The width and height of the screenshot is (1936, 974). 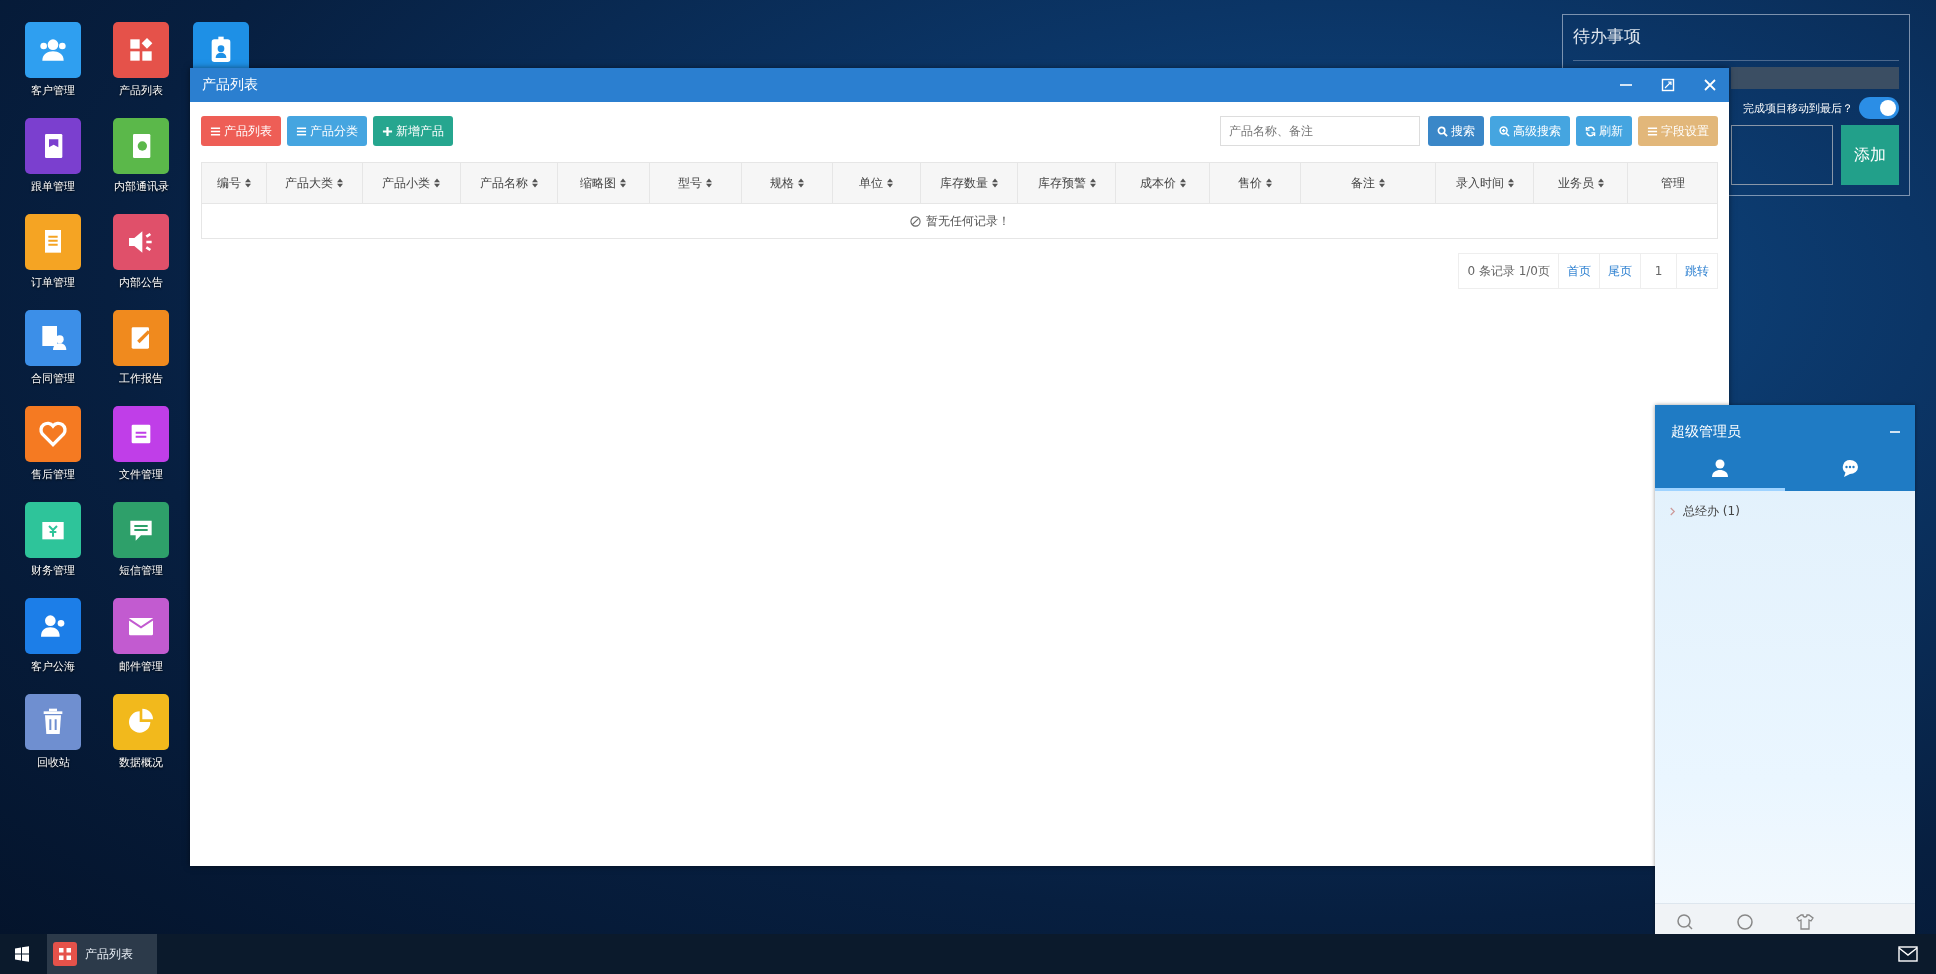 What do you see at coordinates (53, 732) in the screenshot?
I see `desktop-shortcut: 回收站` at bounding box center [53, 732].